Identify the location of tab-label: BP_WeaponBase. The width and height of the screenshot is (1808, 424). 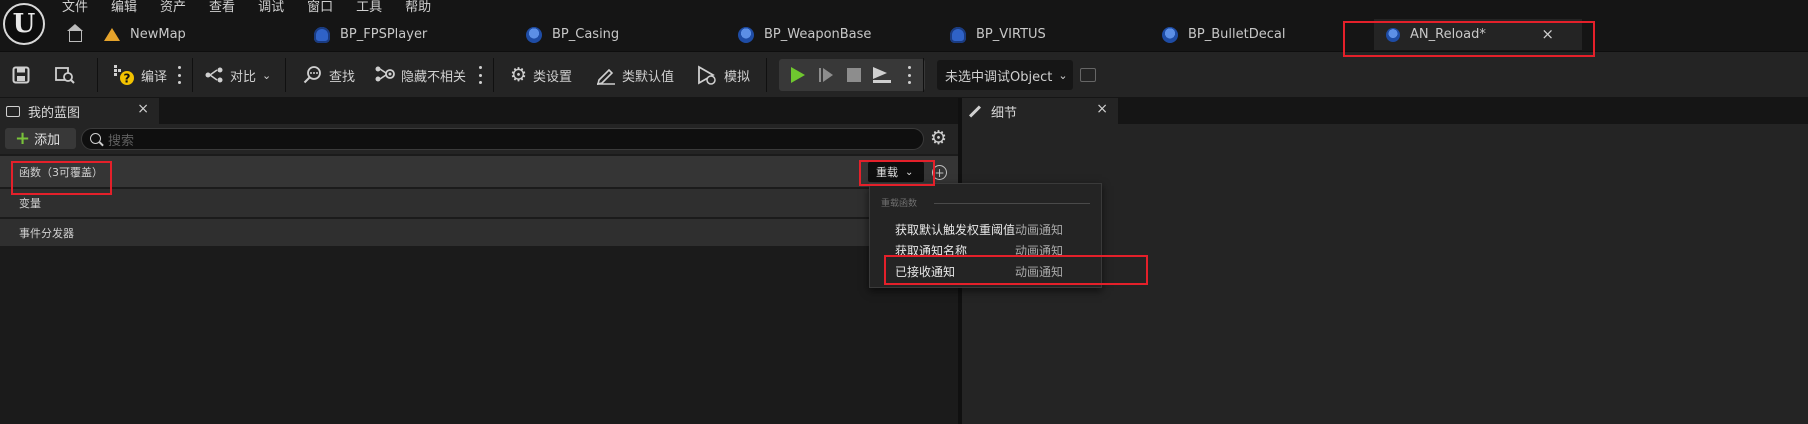
(818, 34).